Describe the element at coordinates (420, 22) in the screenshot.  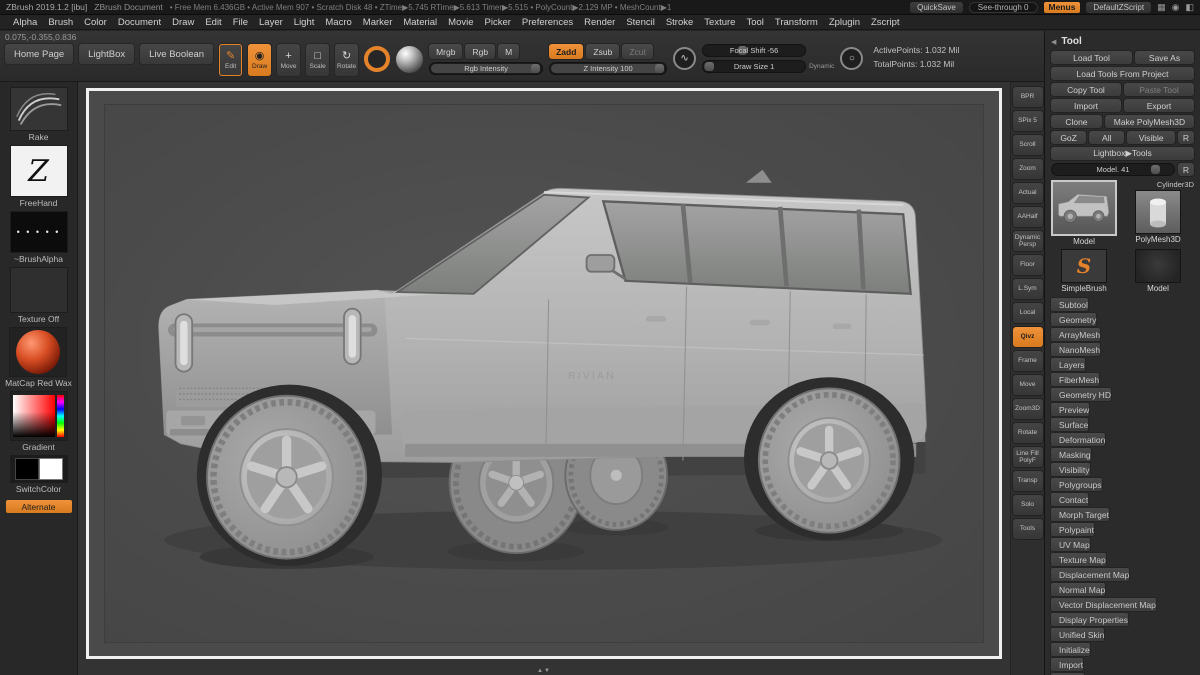
I see `menu-item: Material` at that location.